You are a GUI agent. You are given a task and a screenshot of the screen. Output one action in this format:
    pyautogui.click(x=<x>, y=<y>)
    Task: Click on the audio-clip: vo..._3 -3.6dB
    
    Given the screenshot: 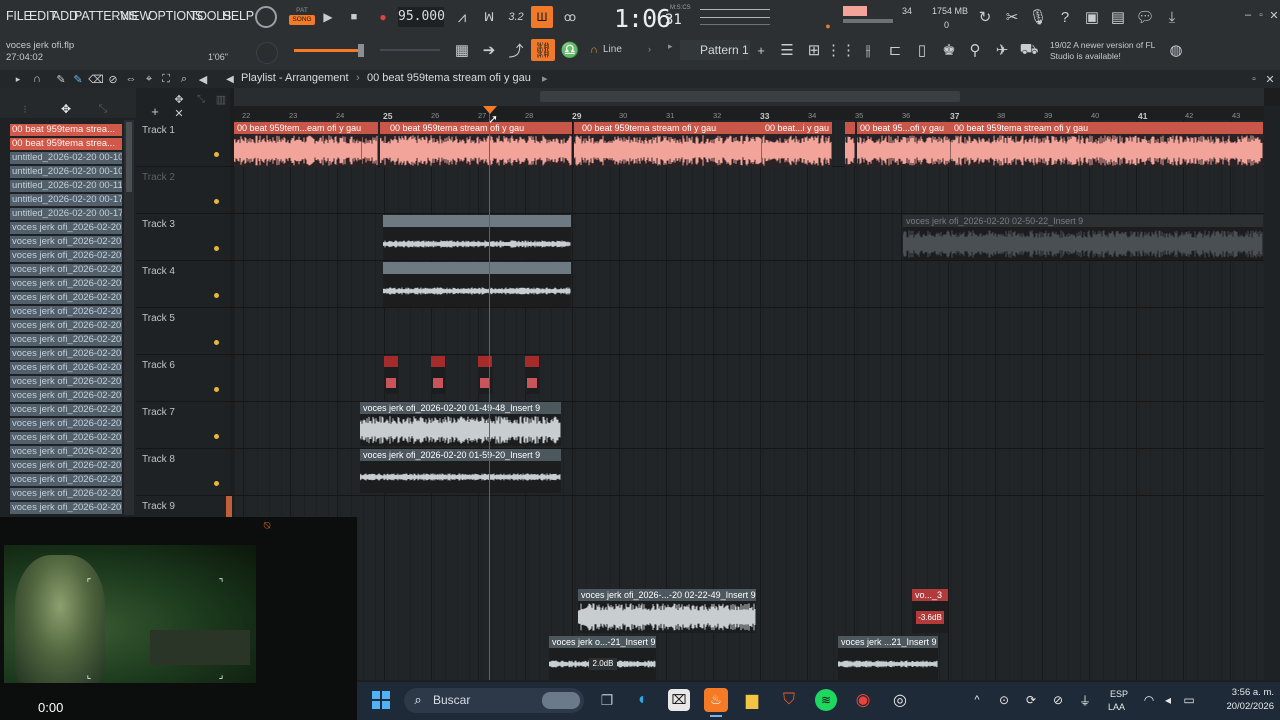 What is the action you would take?
    pyautogui.click(x=930, y=611)
    